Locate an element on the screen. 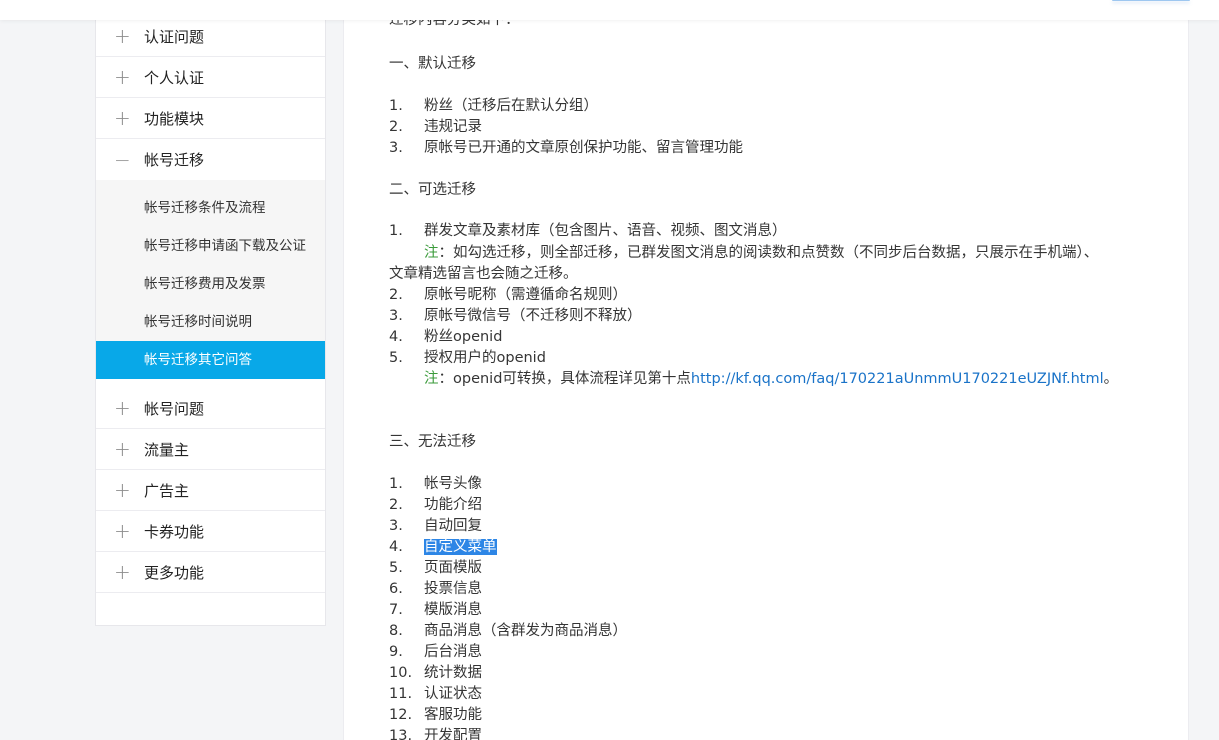 The image size is (1219, 740). list-item: 9. 后台消息 is located at coordinates (435, 652).